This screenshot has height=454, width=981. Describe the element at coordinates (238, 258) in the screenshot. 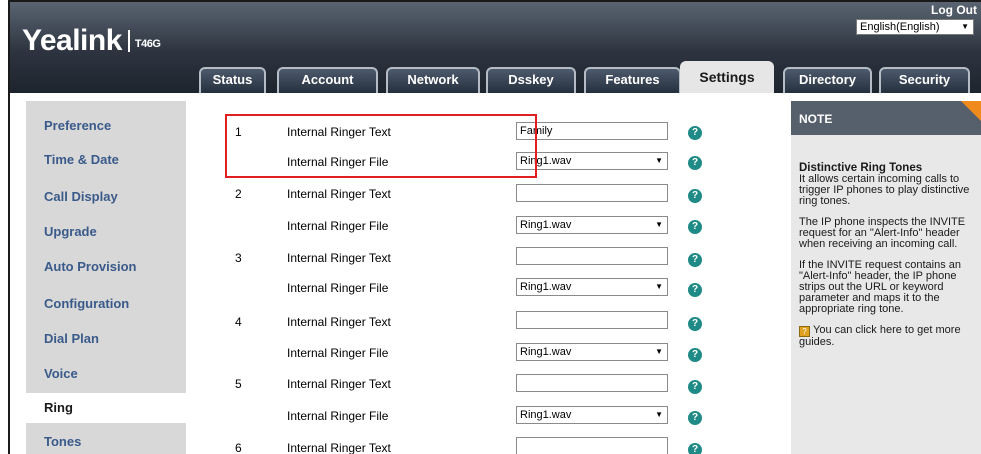

I see `row-number: 3` at that location.